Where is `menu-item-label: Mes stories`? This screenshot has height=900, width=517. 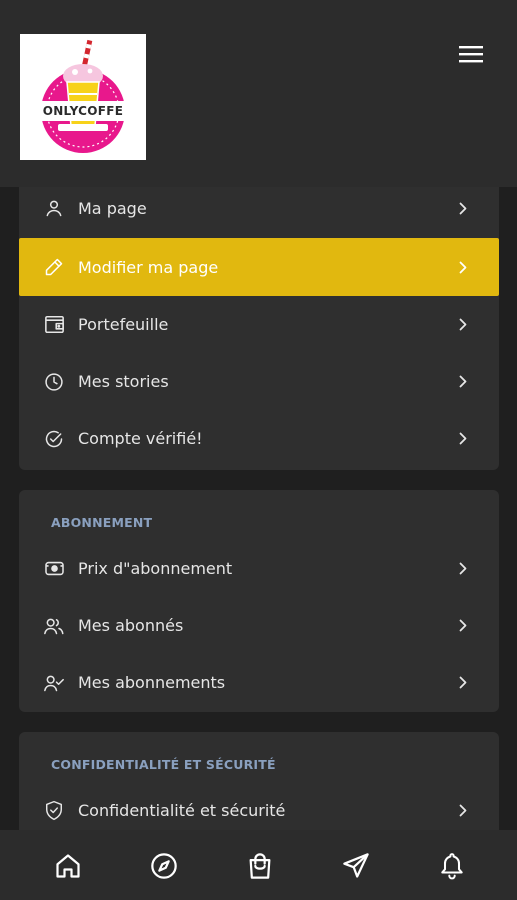 menu-item-label: Mes stories is located at coordinates (123, 381).